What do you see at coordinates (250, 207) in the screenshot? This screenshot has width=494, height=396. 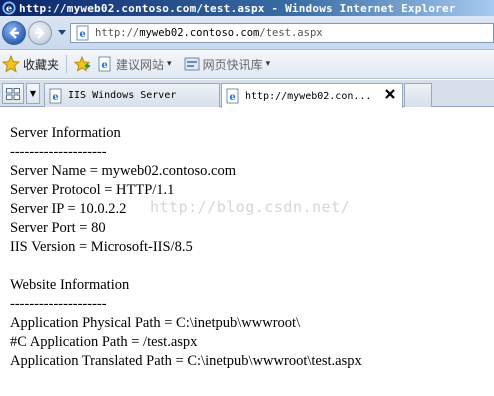 I see `watermark: http://blog.csdn.net/` at bounding box center [250, 207].